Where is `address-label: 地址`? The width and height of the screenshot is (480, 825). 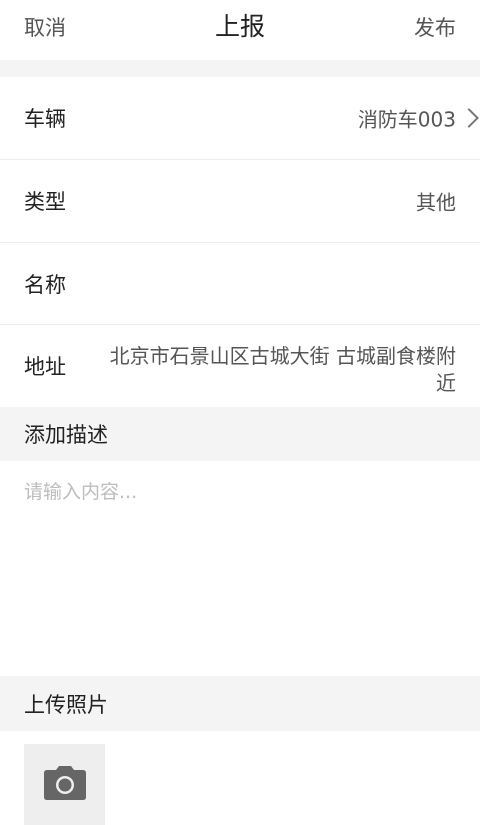
address-label: 地址 is located at coordinates (45, 367).